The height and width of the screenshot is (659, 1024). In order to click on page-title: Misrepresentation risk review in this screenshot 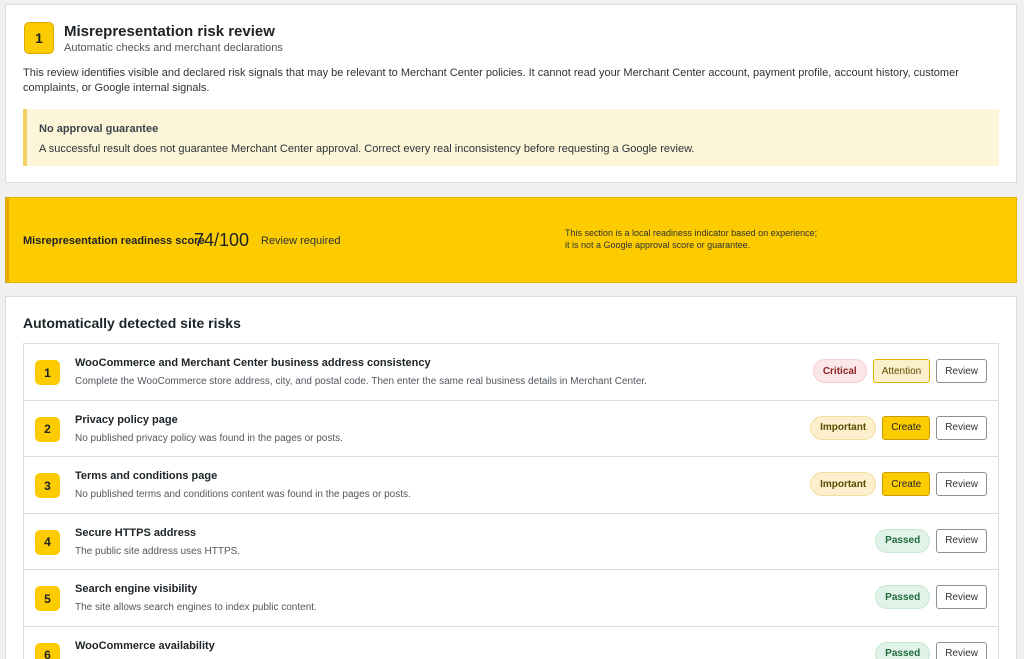, I will do `click(169, 31)`.